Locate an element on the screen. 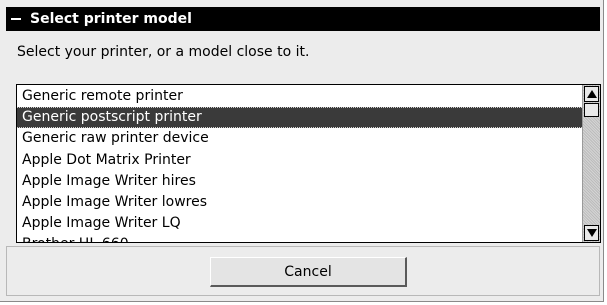 The image size is (607, 305). list-item: Generic raw printer device is located at coordinates (299, 138).